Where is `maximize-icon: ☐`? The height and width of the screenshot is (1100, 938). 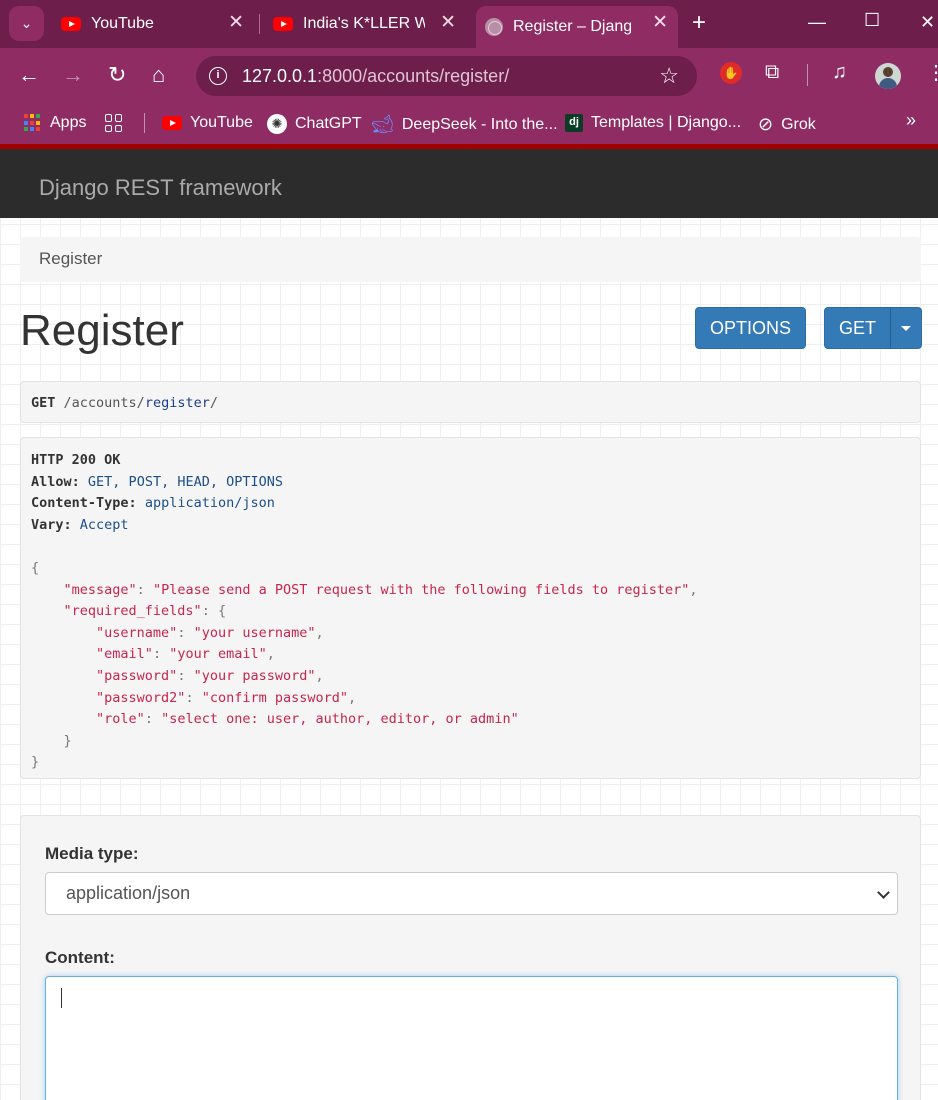
maximize-icon: ☐ is located at coordinates (872, 20).